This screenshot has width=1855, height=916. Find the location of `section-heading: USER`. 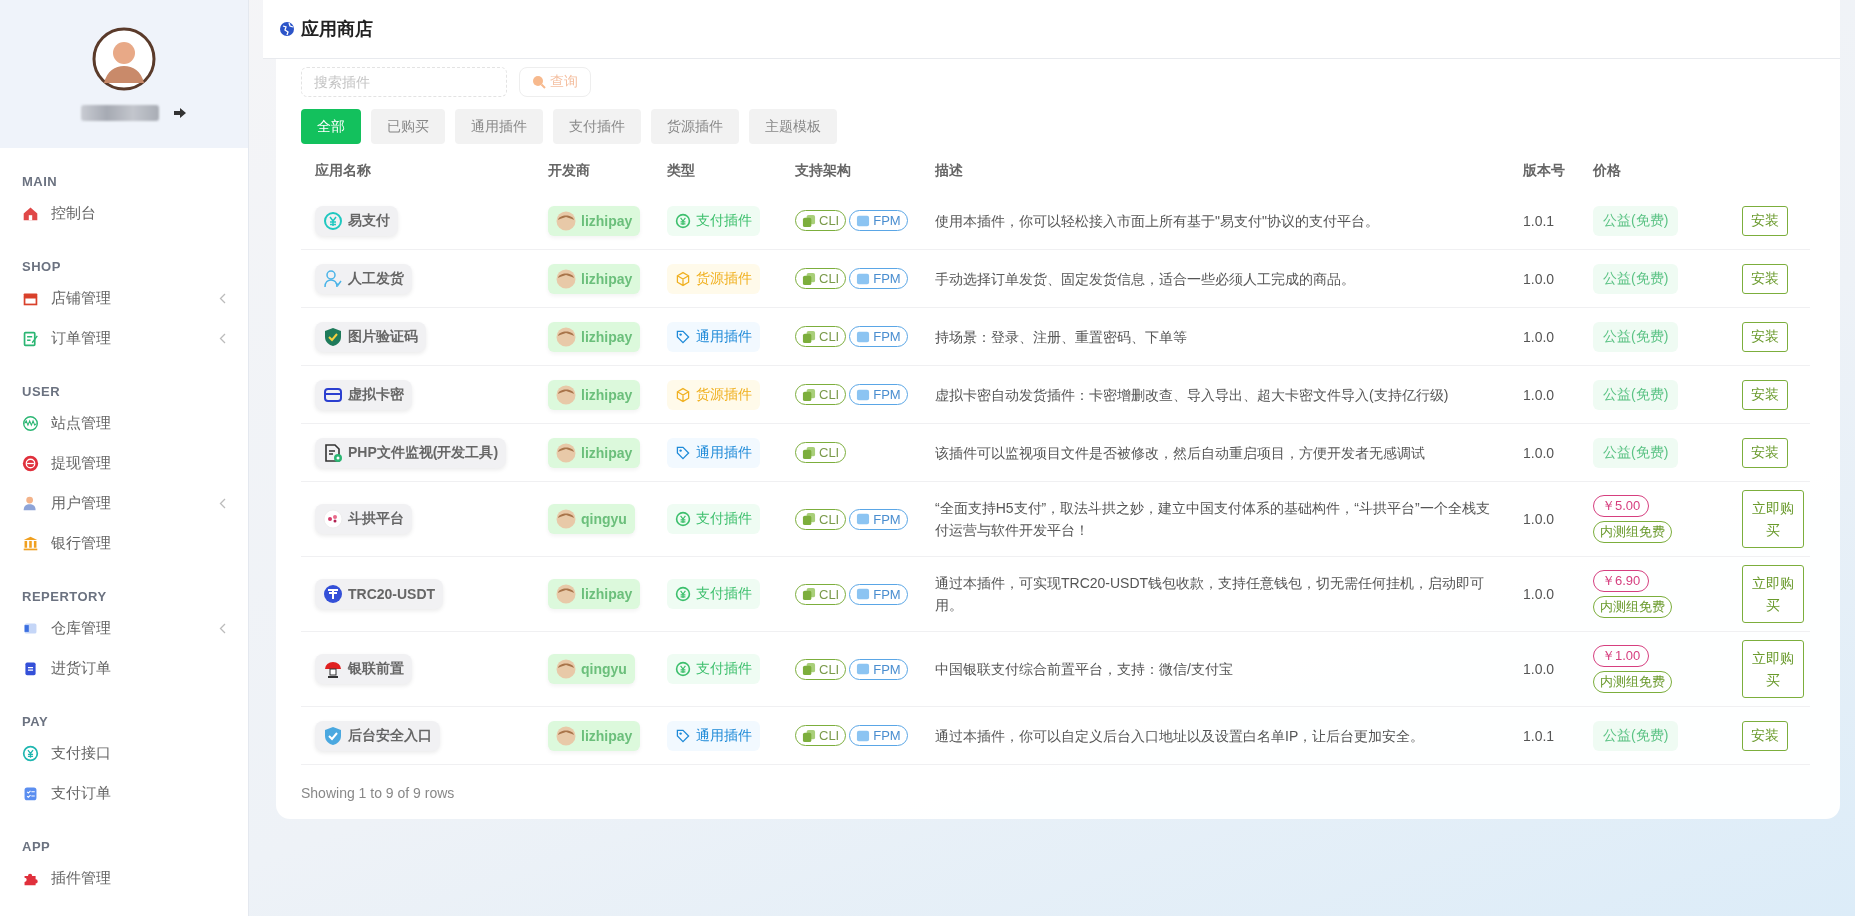

section-heading: USER is located at coordinates (41, 391).